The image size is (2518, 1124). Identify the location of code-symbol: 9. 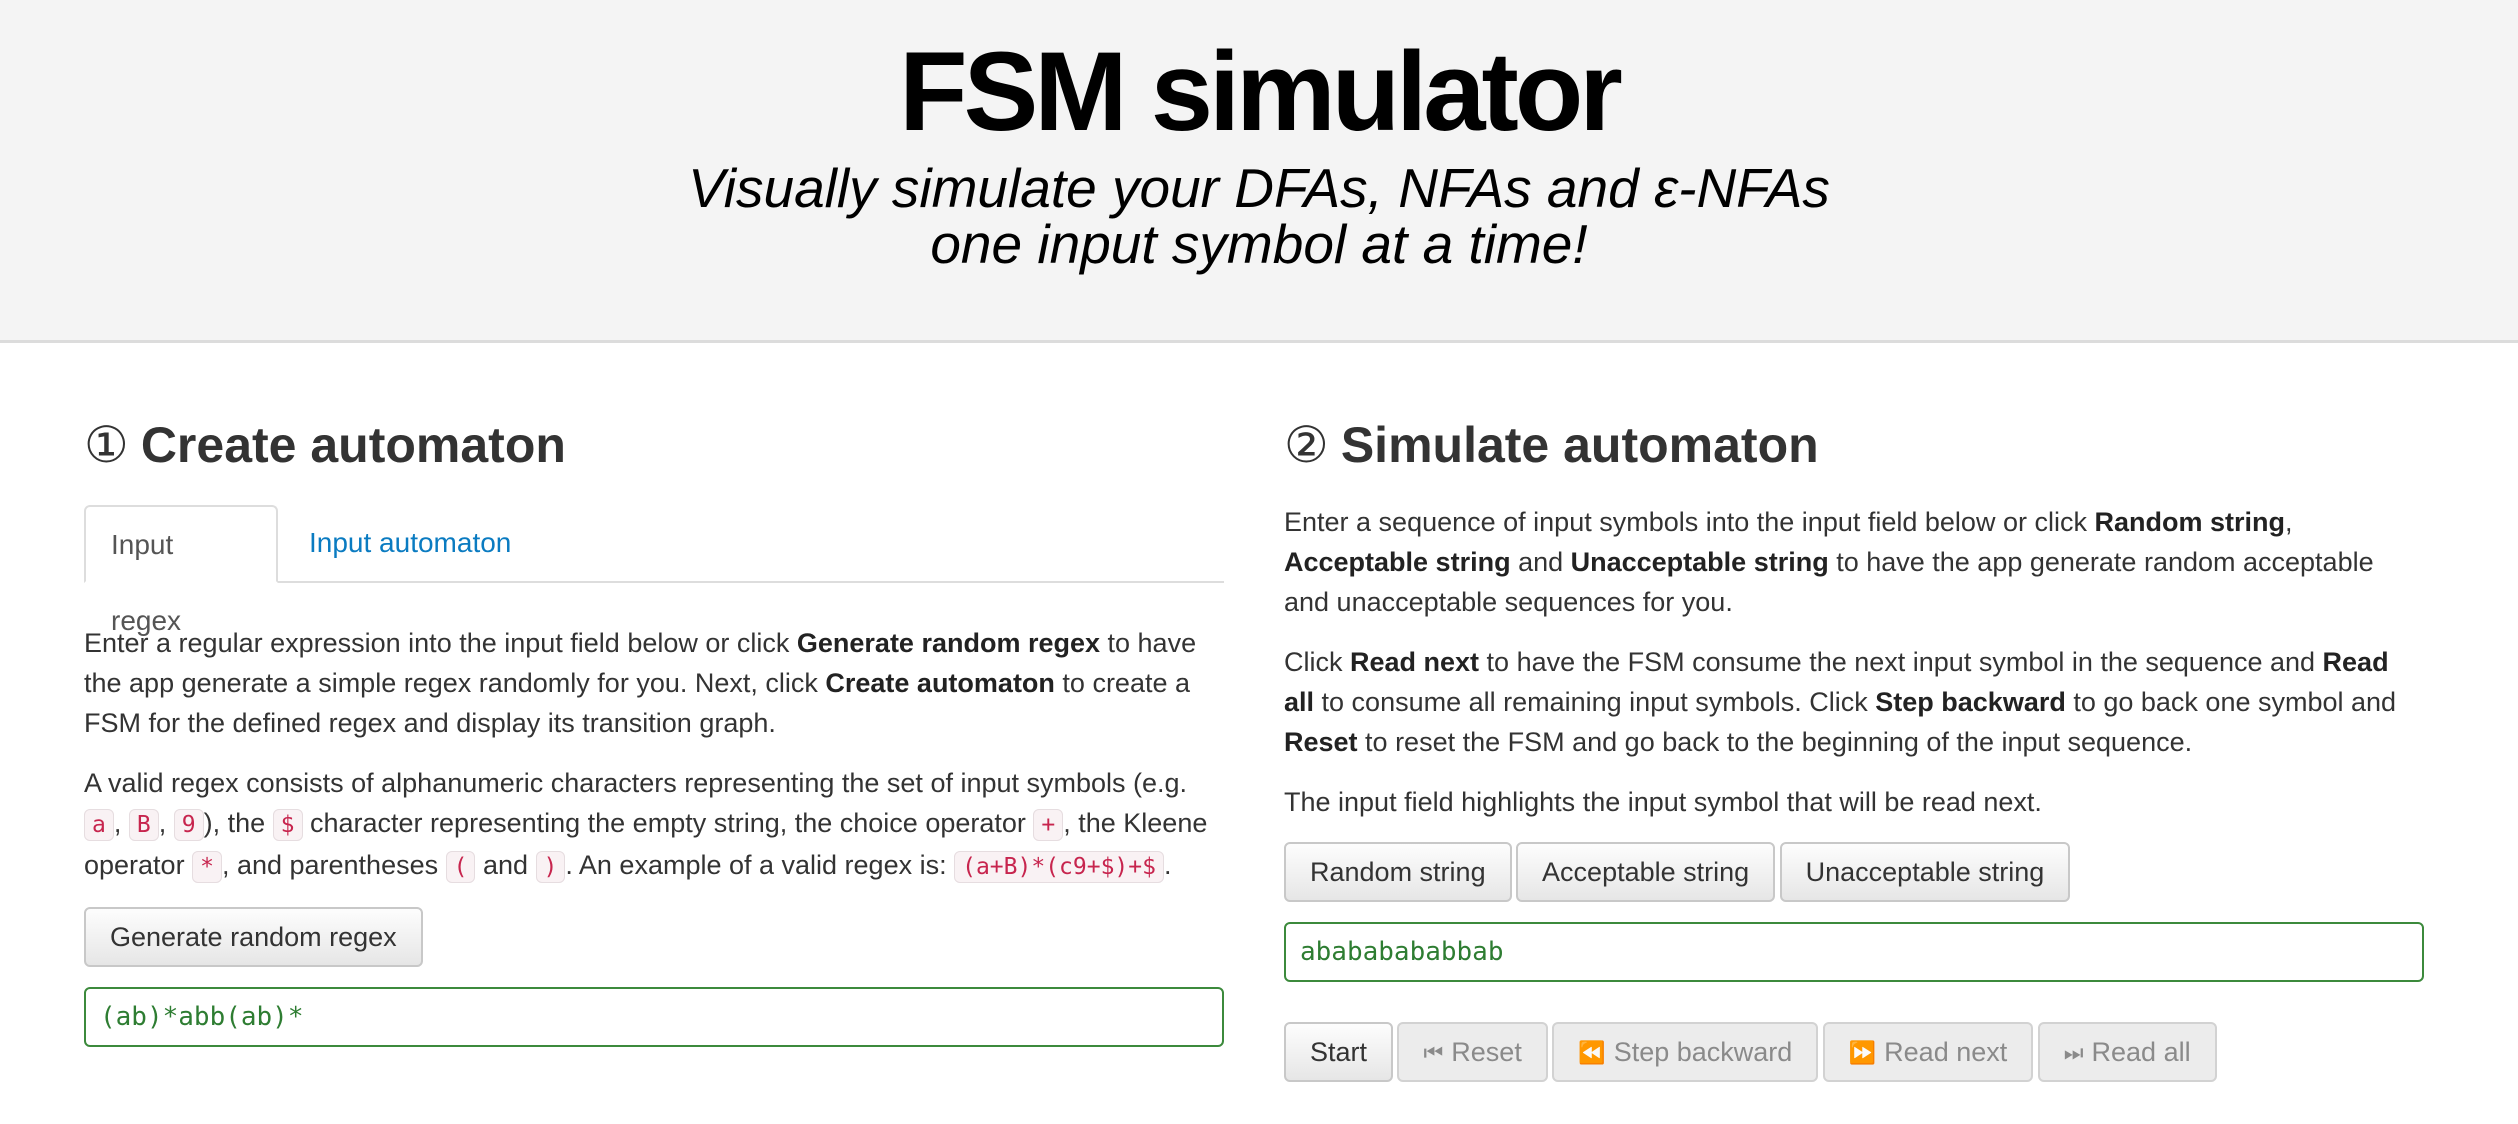
(188, 825).